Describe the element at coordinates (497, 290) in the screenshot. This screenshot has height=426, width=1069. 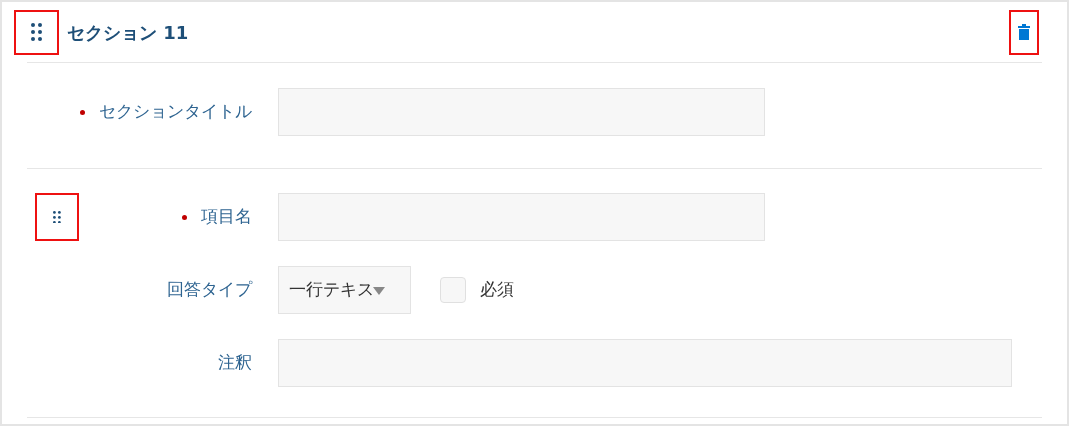
I see `checkbox-label: 必須` at that location.